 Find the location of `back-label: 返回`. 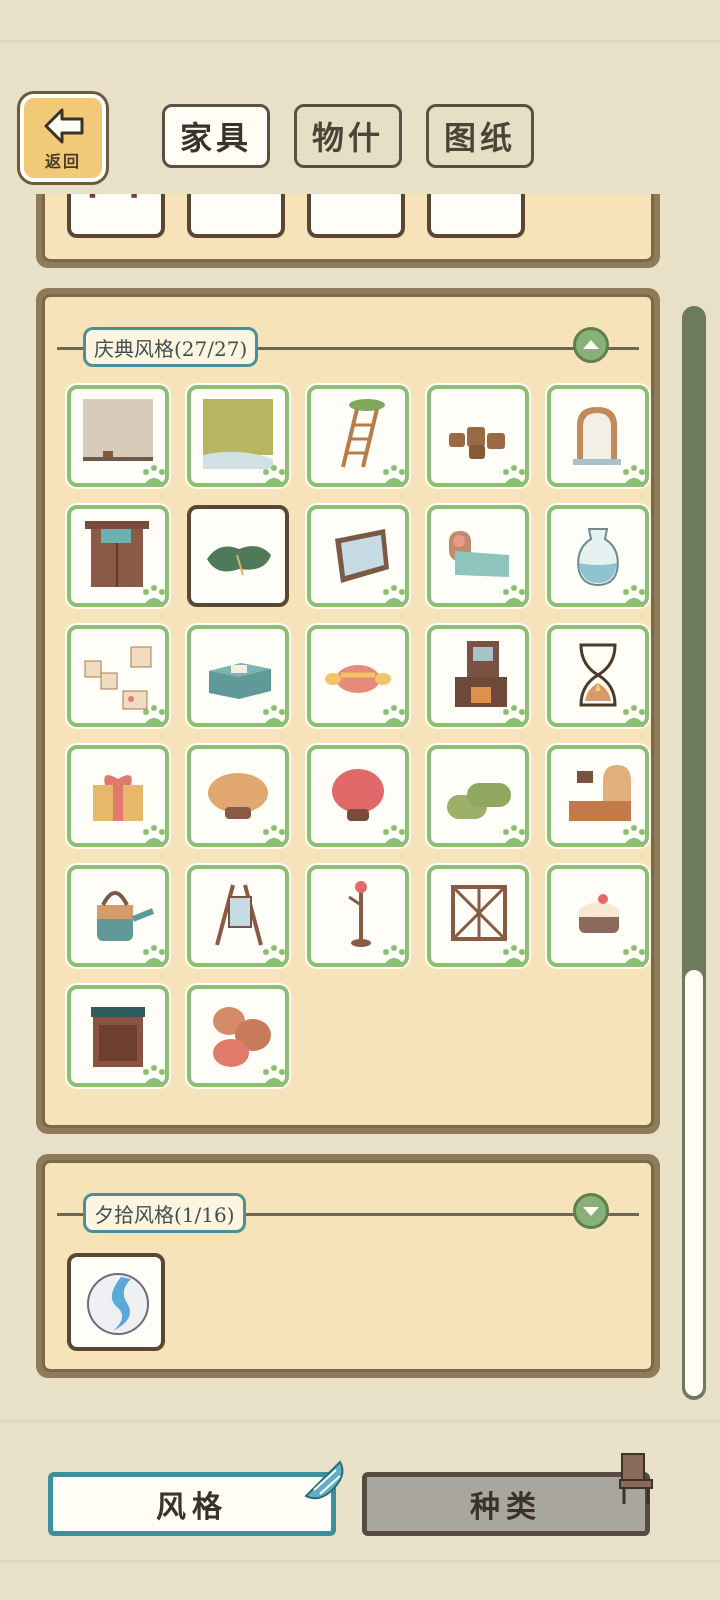

back-label: 返回 is located at coordinates (62, 161).